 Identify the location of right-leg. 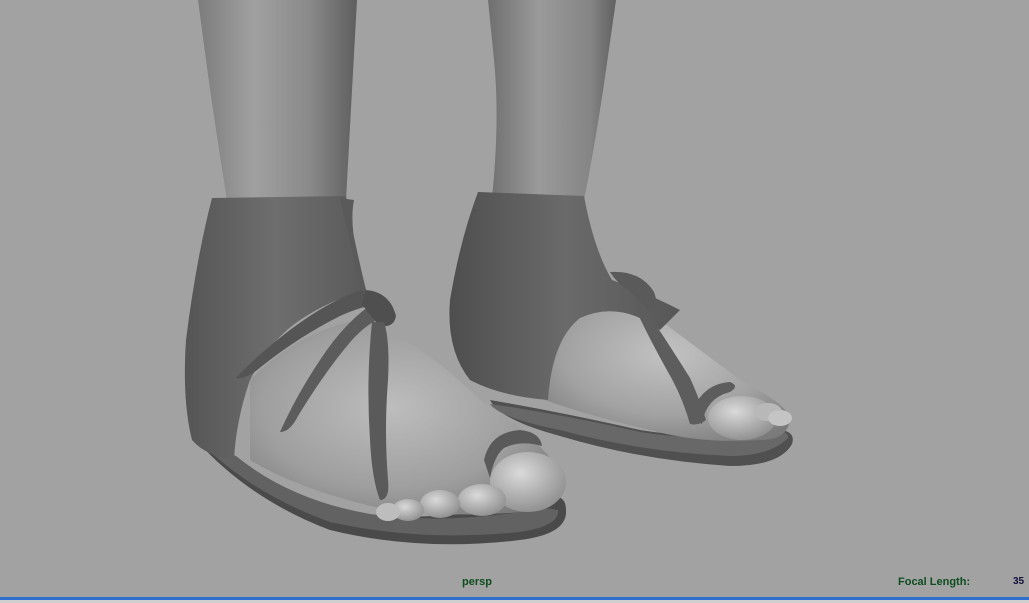
(552, 100).